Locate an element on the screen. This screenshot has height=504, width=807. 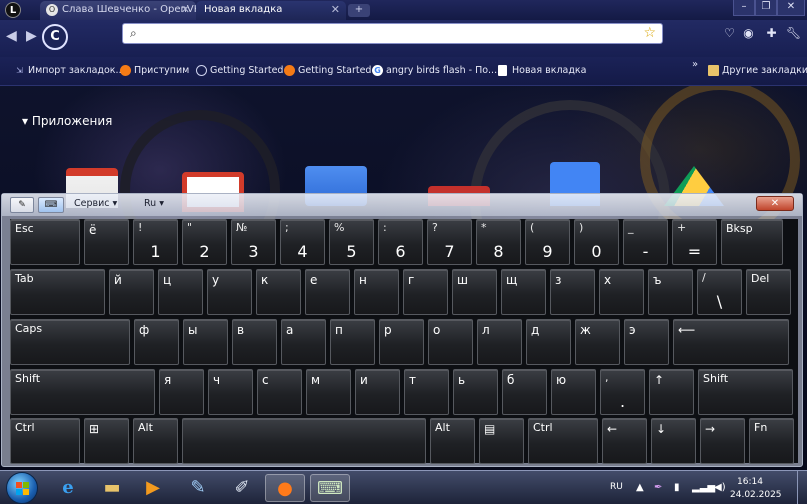
key-char: ч is located at coordinates (230, 392).